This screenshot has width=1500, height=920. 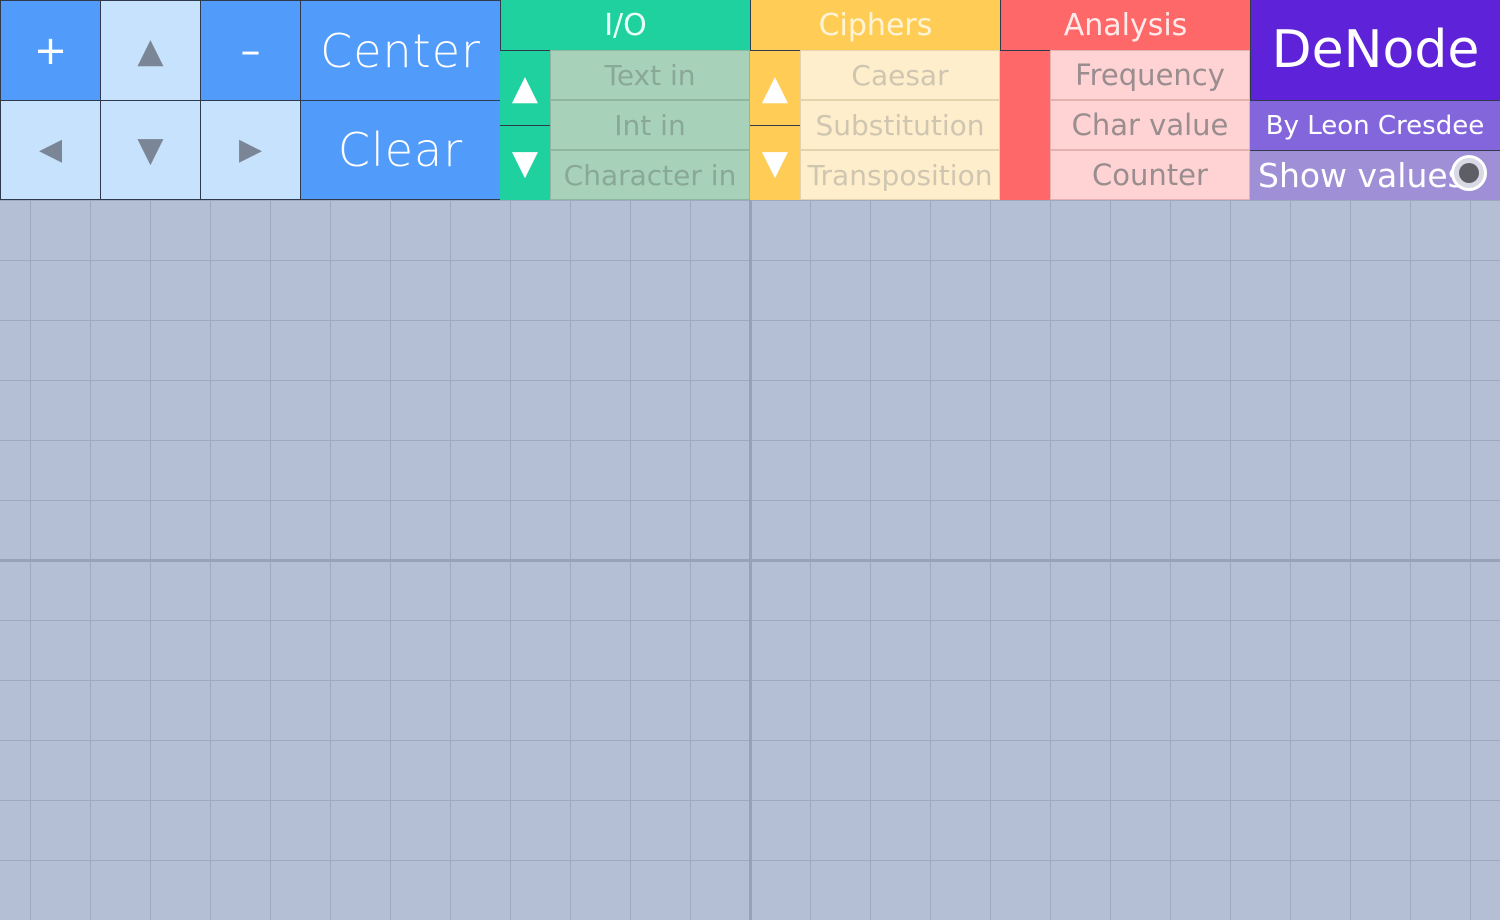 I want to click on io-item-label: Character in, so click(x=650, y=175).